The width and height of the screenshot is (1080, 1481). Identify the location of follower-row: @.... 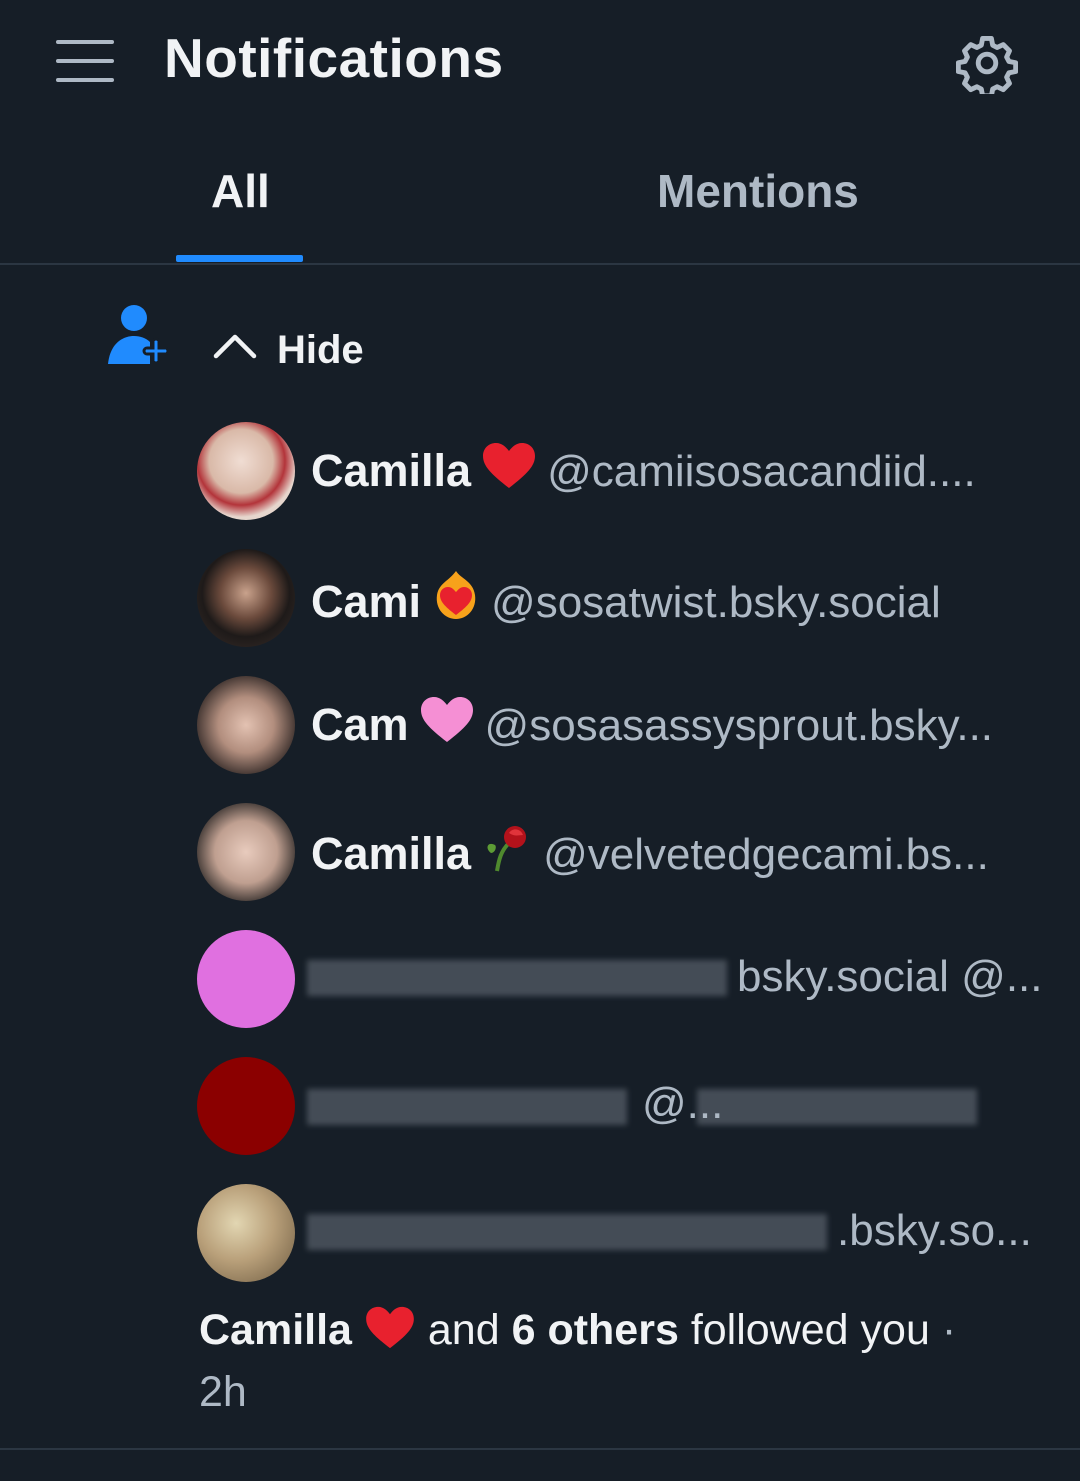
(627, 1107).